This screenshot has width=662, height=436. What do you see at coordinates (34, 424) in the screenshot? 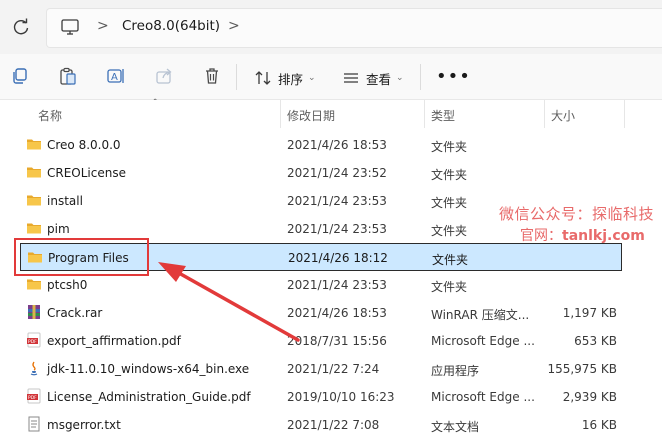
I see `txt-icon` at bounding box center [34, 424].